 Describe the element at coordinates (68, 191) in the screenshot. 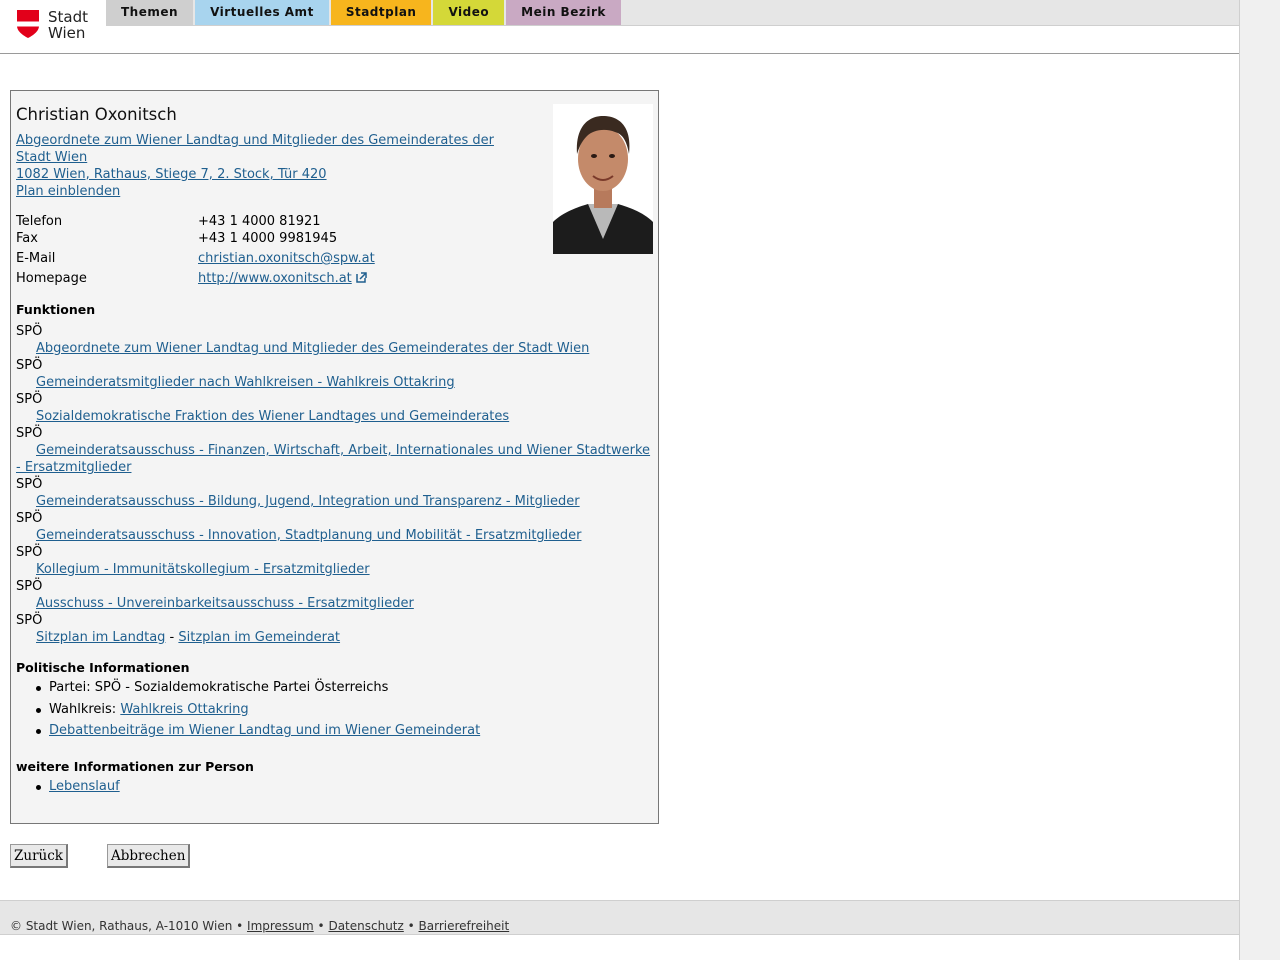

I see `show-plan-link: Plan einblenden` at that location.